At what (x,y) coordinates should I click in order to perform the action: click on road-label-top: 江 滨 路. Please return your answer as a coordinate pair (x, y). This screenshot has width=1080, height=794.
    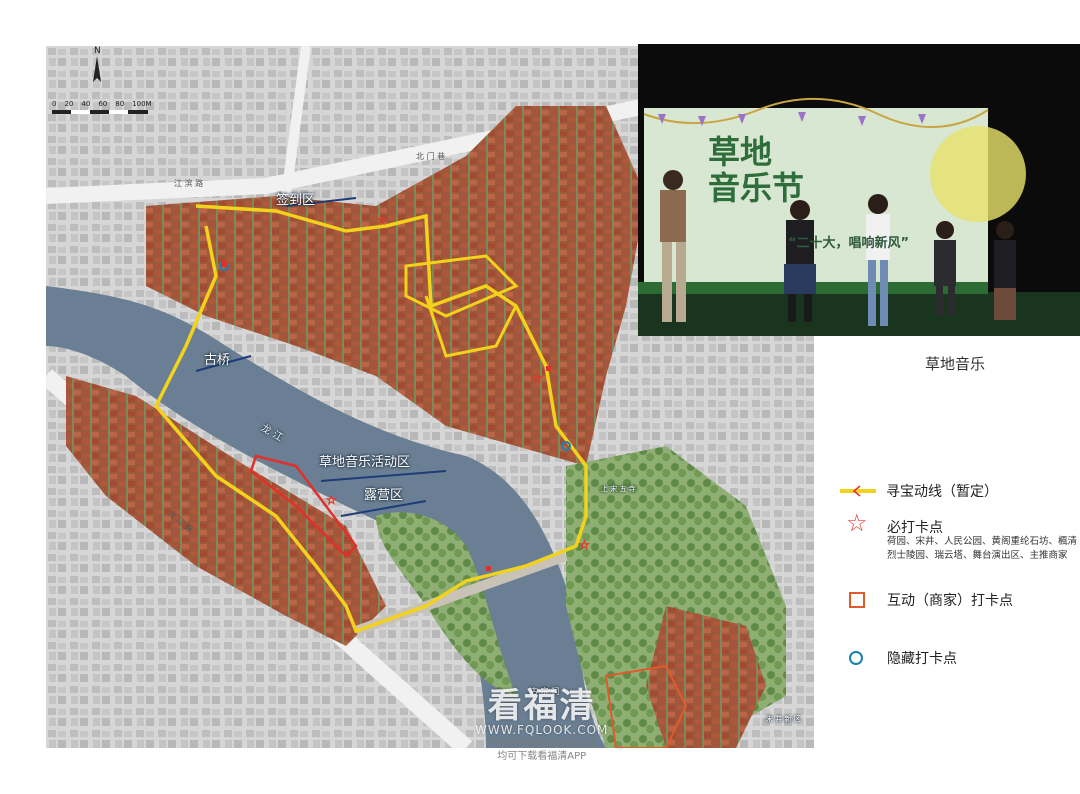
    Looking at the image, I should click on (189, 183).